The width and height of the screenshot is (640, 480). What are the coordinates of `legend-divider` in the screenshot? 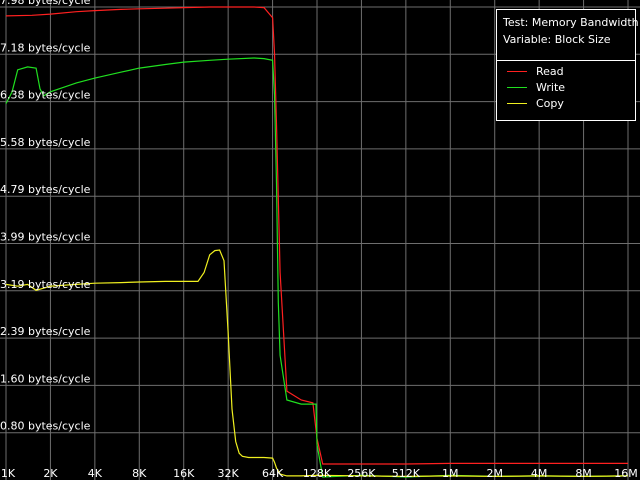 It's located at (566, 60).